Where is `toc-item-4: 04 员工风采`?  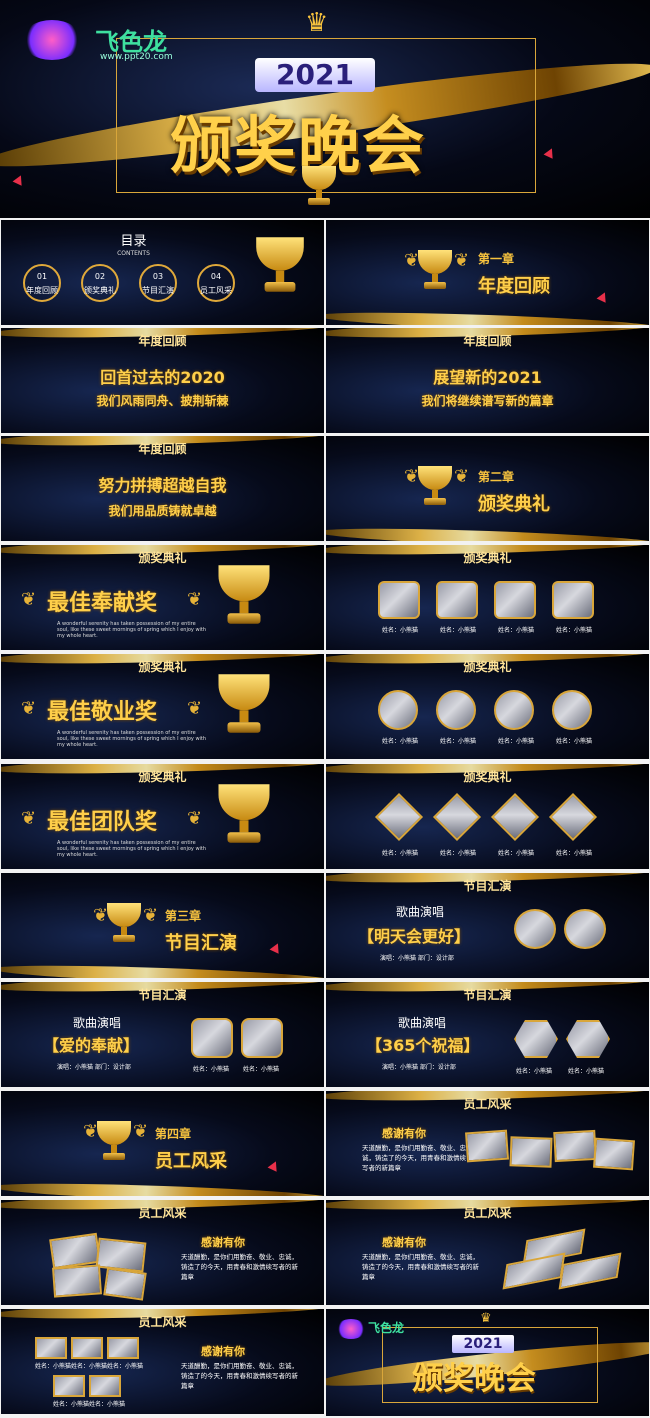
toc-item-4: 04 员工风采 is located at coordinates (216, 283).